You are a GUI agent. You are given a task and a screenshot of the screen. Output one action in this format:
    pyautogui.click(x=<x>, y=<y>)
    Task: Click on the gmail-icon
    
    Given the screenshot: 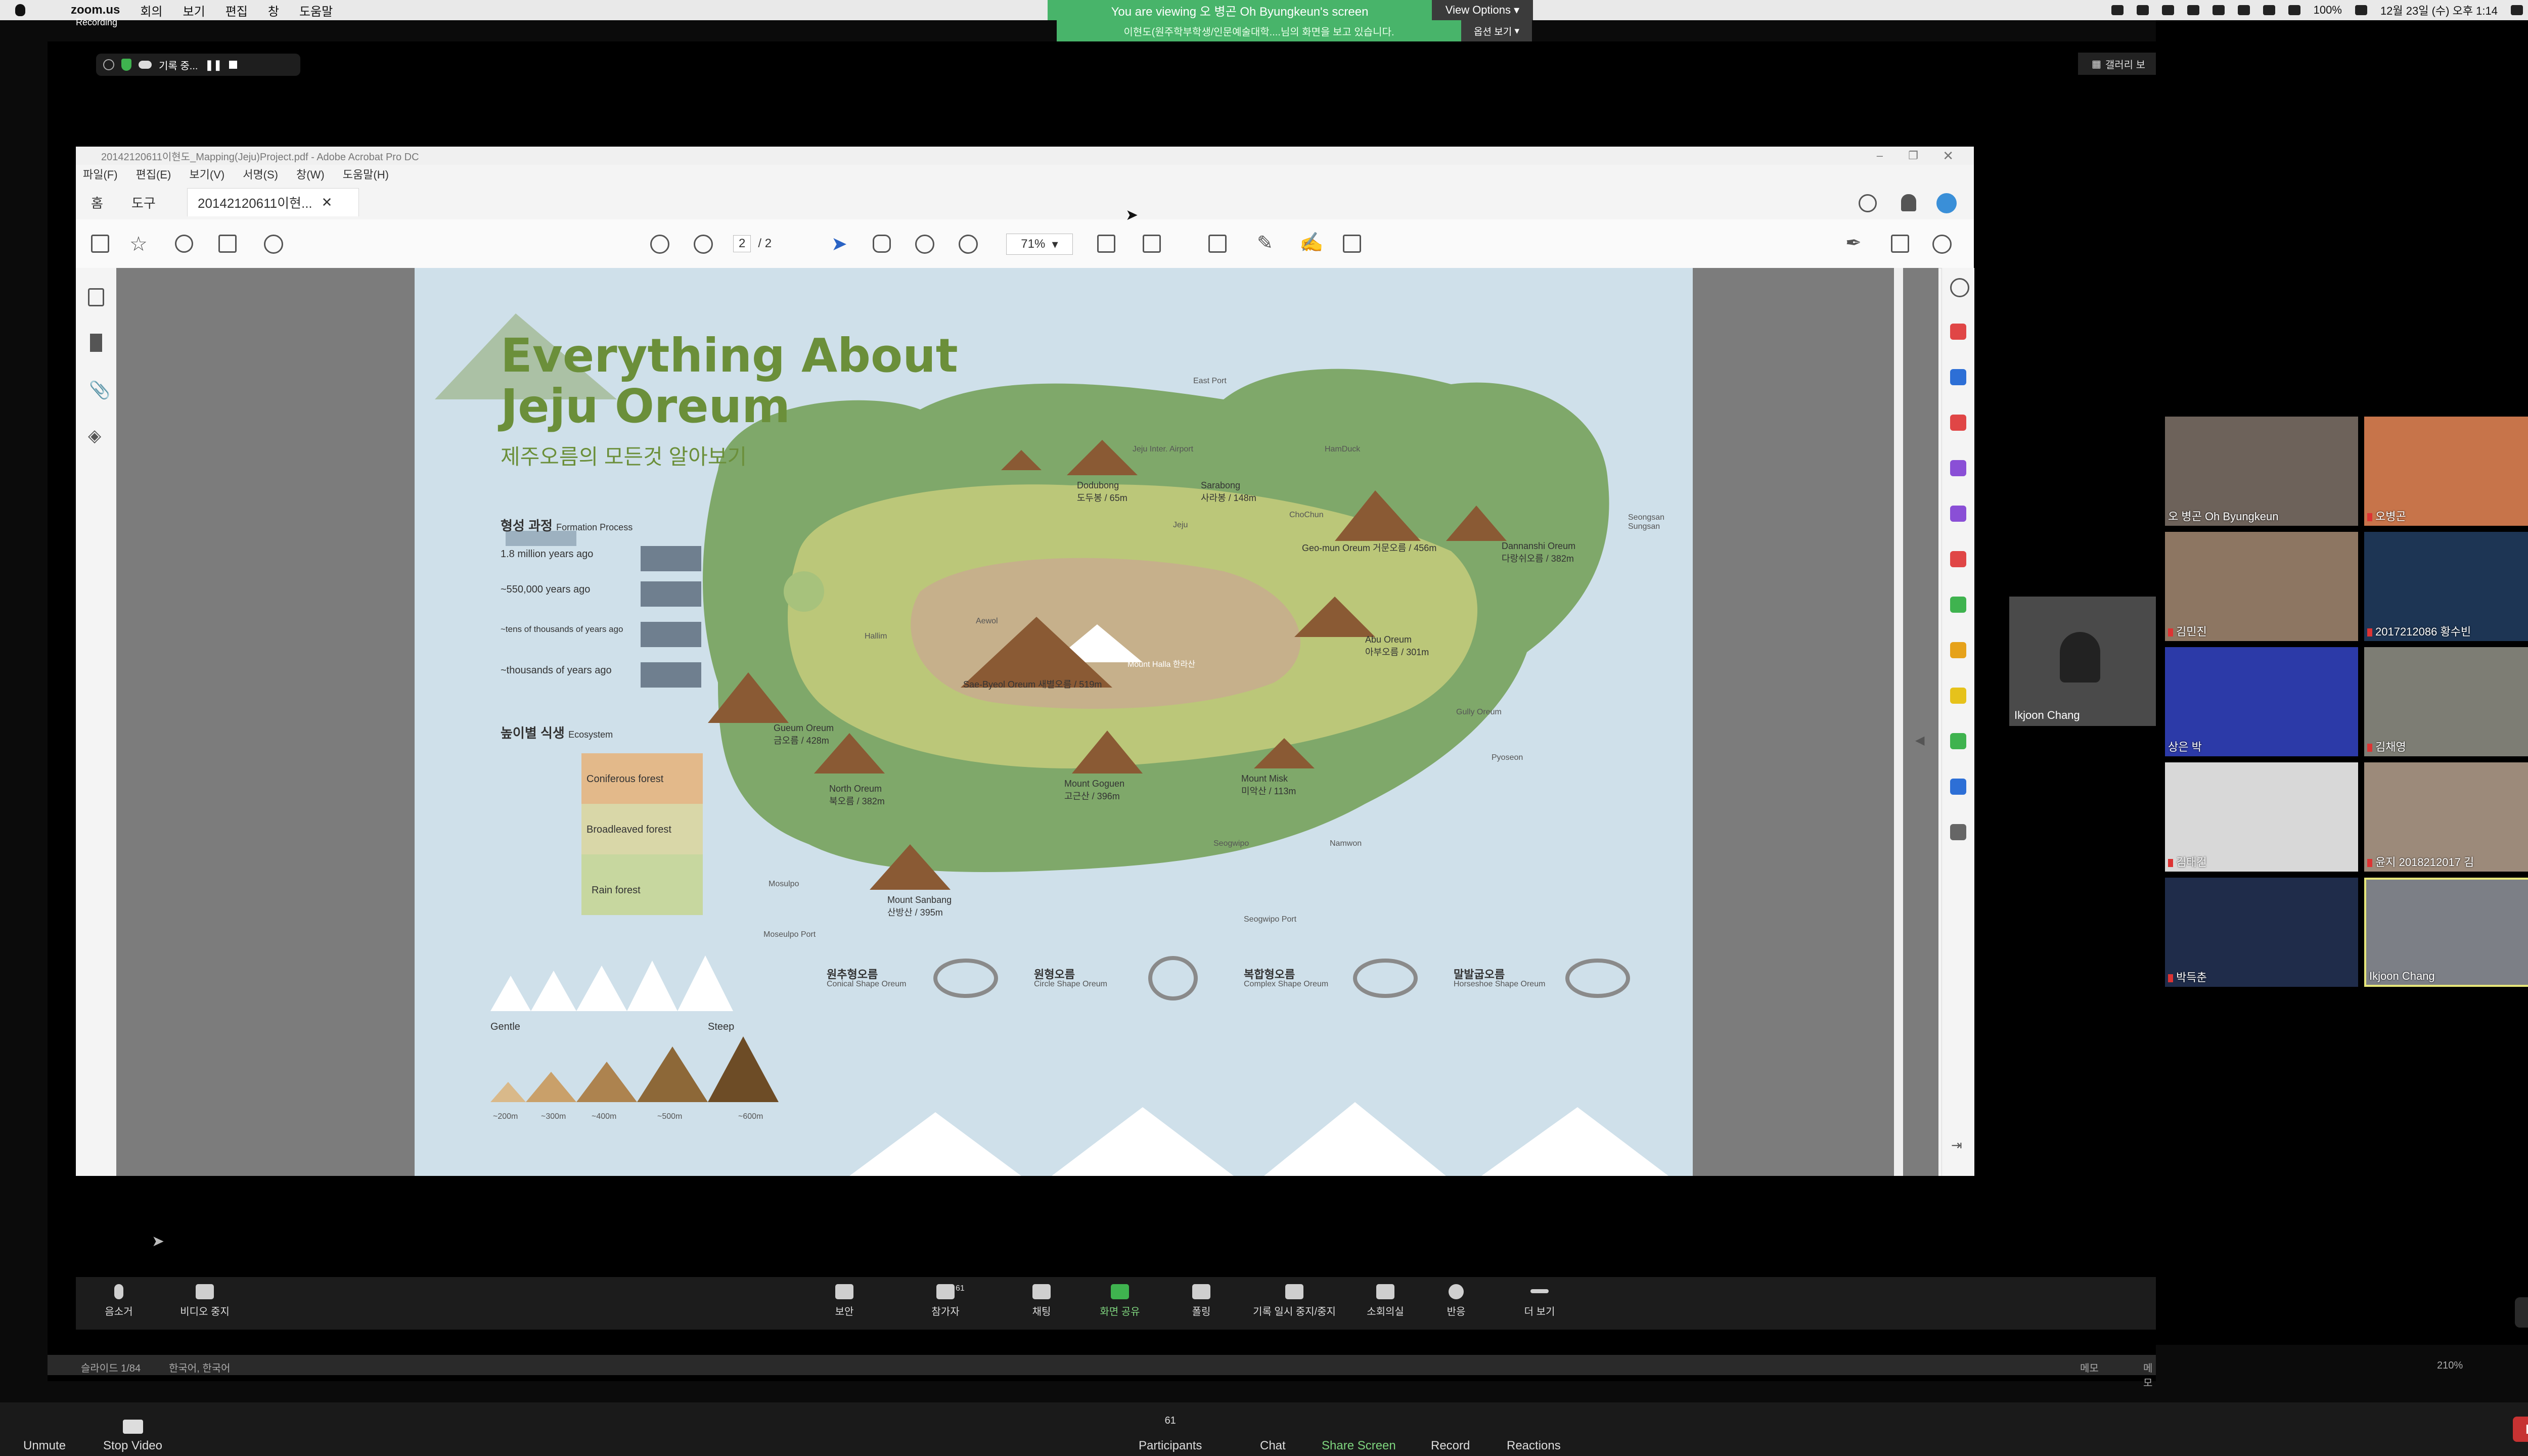 What is the action you would take?
    pyautogui.click(x=2193, y=10)
    